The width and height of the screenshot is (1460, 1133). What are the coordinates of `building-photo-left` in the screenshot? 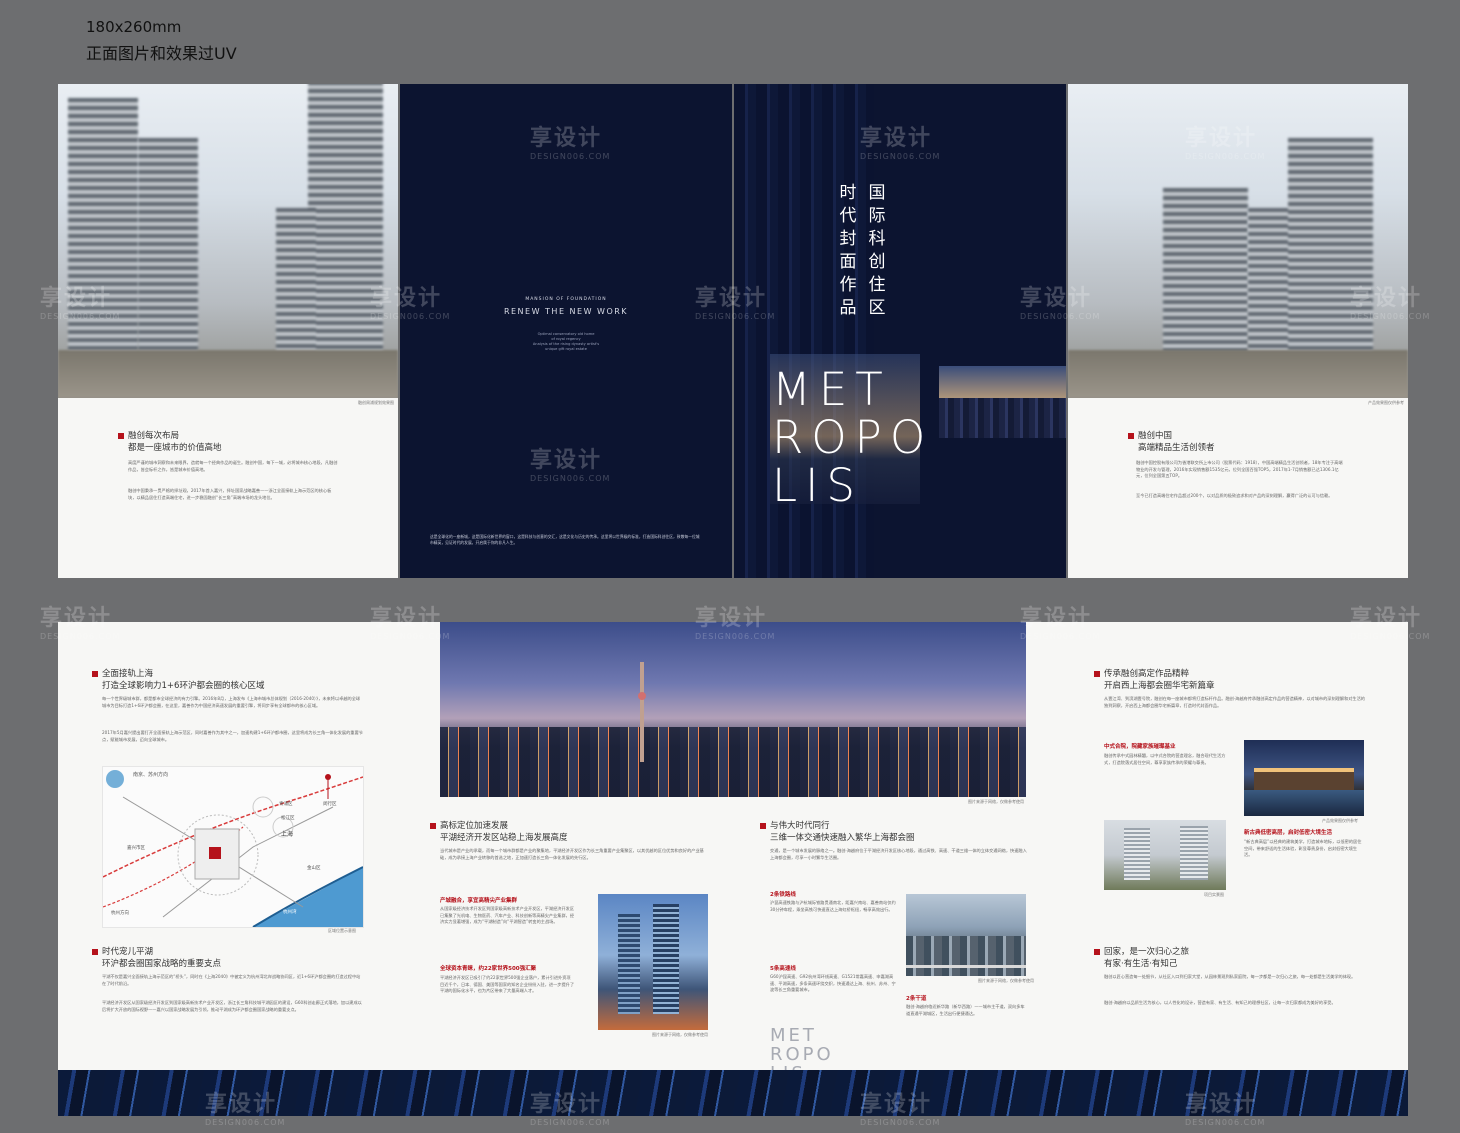 It's located at (228, 241).